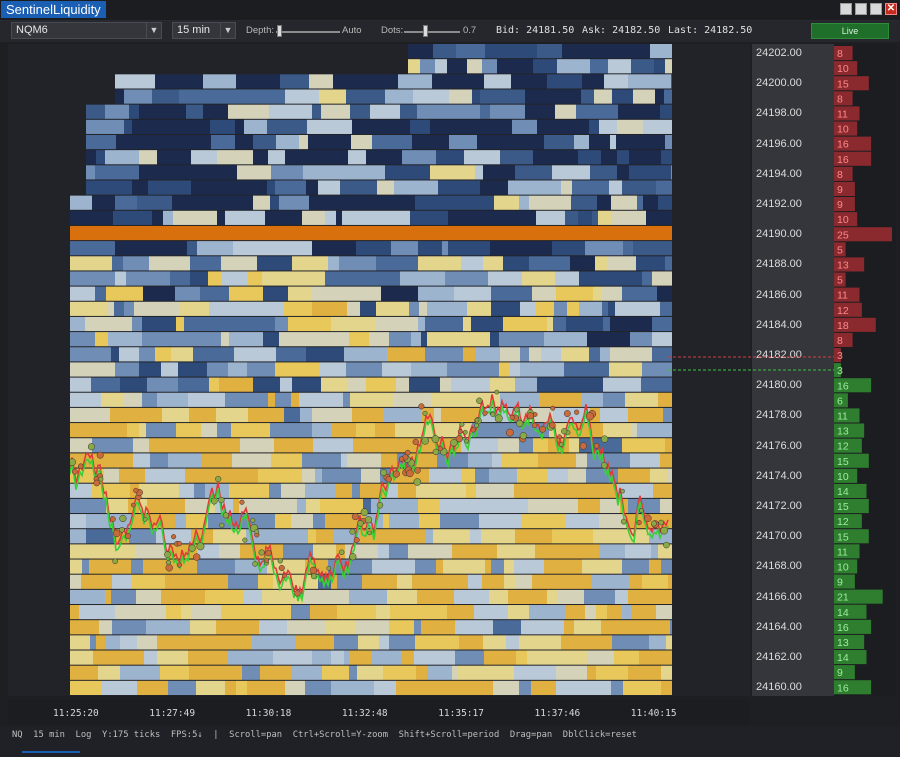  What do you see at coordinates (279, 31) in the screenshot?
I see `depth-slider-thumb` at bounding box center [279, 31].